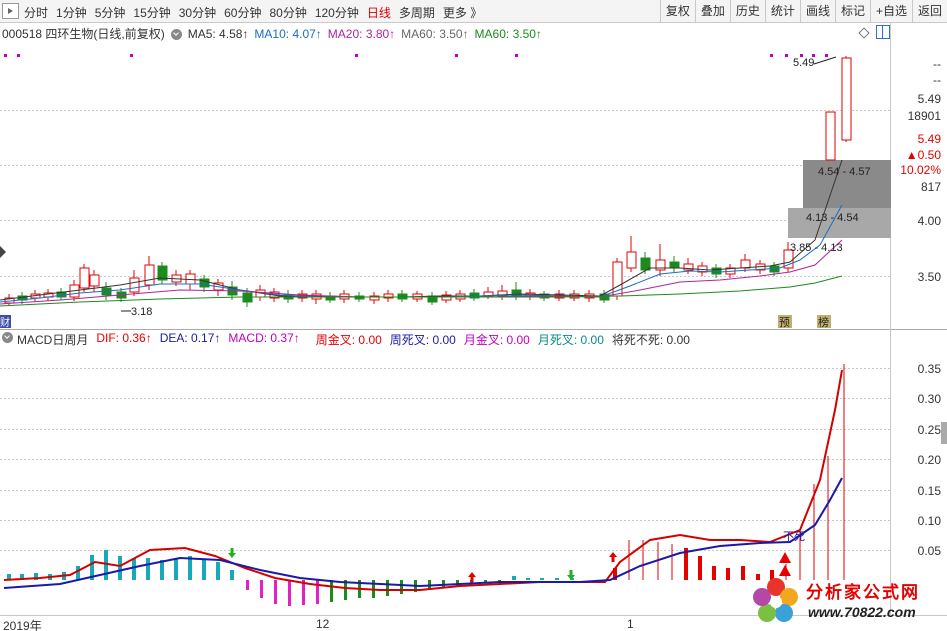 The width and height of the screenshot is (947, 631). Describe the element at coordinates (930, 187) in the screenshot. I see `axis-turnover: 817` at that location.